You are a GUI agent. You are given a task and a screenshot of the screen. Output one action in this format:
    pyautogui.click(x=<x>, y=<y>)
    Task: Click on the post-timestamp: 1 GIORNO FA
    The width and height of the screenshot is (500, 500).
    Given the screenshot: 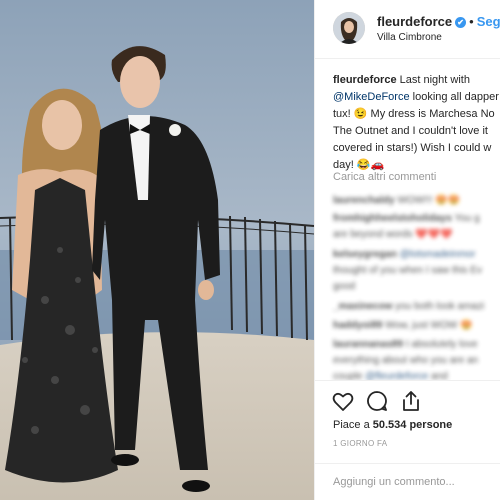 What is the action you would take?
    pyautogui.click(x=360, y=443)
    